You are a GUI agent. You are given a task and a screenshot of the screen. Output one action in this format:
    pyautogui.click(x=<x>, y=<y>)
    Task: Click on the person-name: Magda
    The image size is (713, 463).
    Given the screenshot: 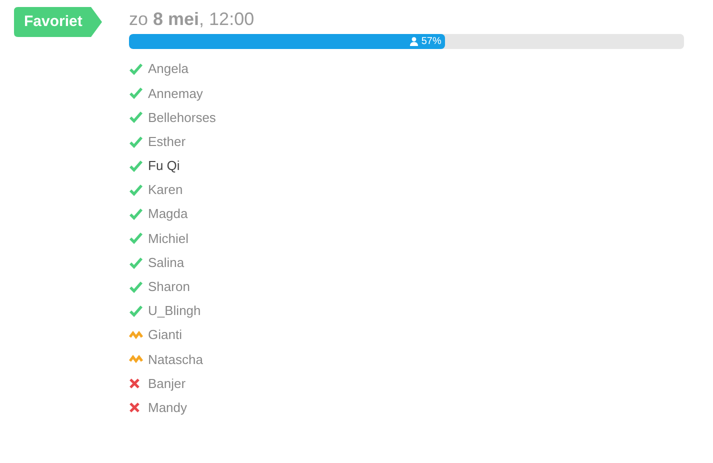 What is the action you would take?
    pyautogui.click(x=168, y=214)
    